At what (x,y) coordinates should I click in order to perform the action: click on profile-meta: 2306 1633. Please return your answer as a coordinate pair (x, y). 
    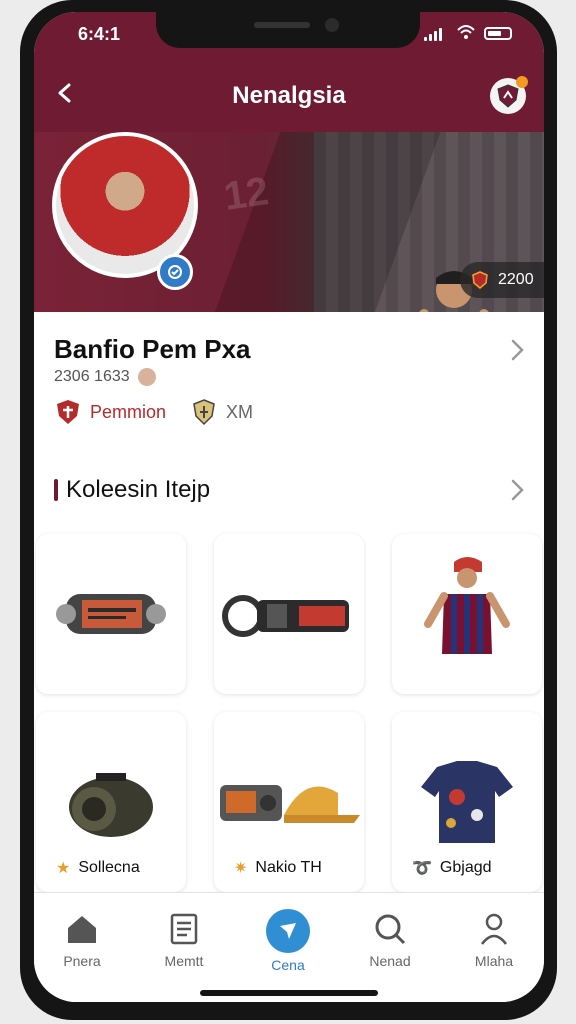
    Looking at the image, I should click on (105, 377).